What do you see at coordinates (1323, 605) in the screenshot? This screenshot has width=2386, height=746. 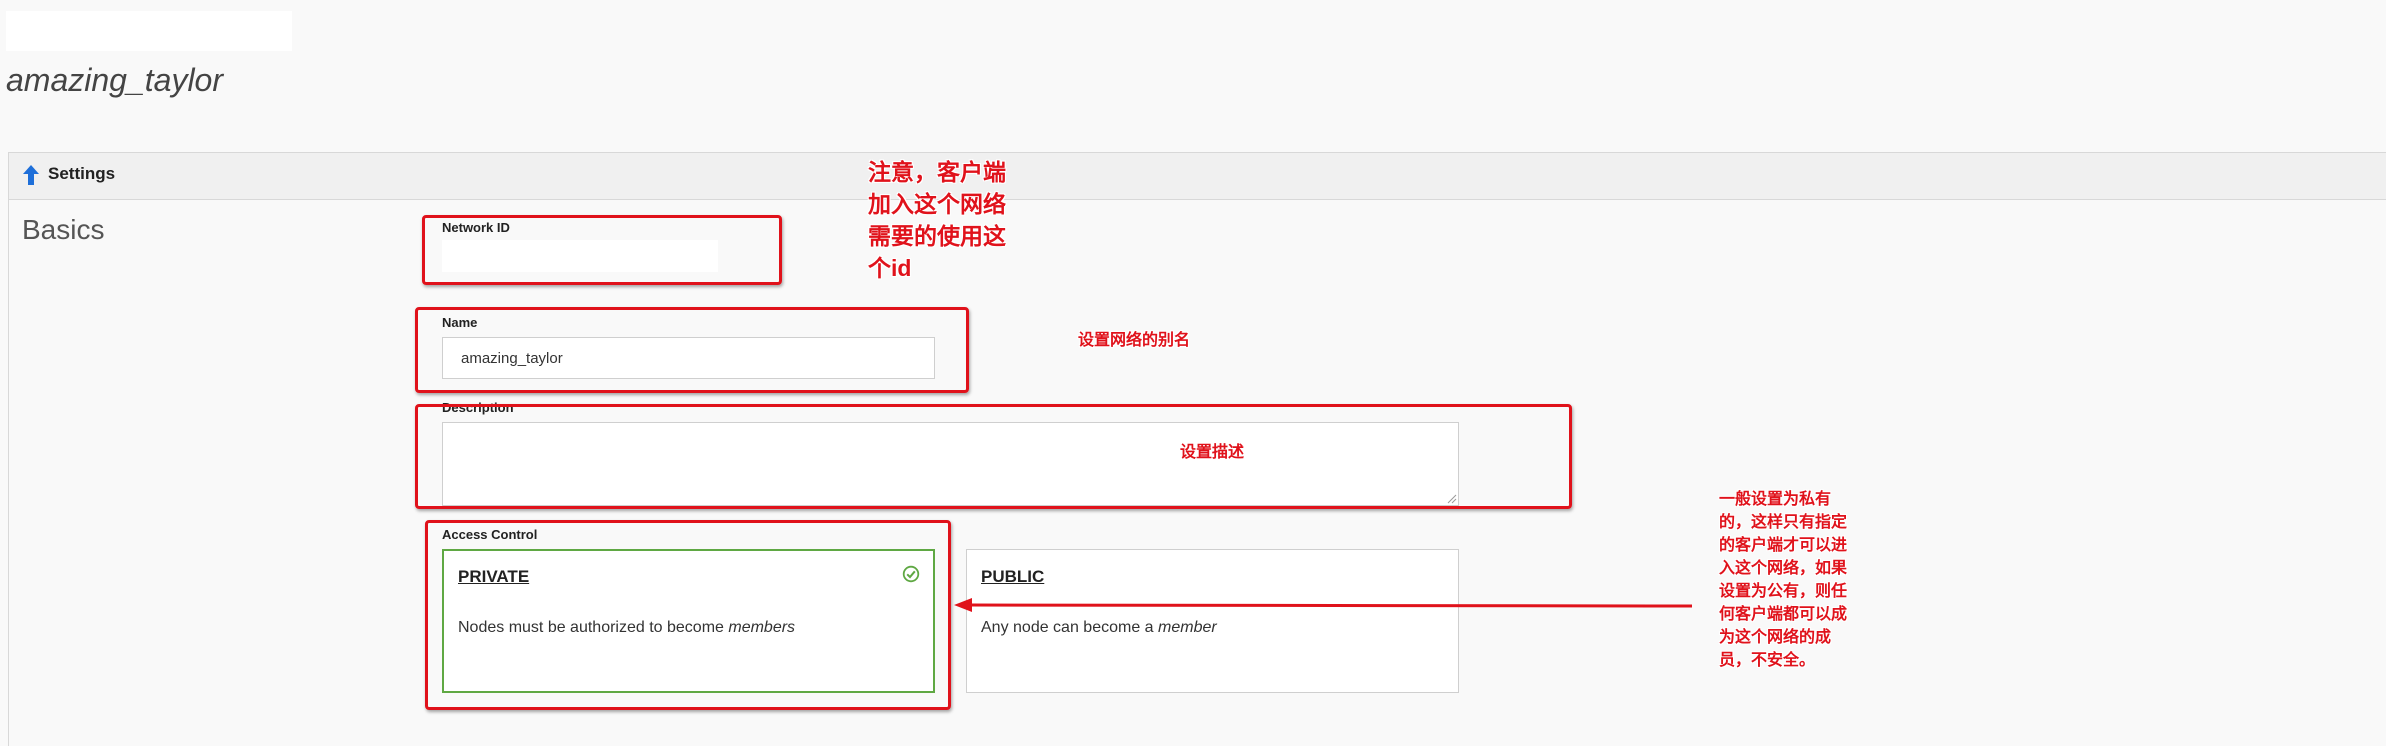 I see `annotation-arrow-icon` at bounding box center [1323, 605].